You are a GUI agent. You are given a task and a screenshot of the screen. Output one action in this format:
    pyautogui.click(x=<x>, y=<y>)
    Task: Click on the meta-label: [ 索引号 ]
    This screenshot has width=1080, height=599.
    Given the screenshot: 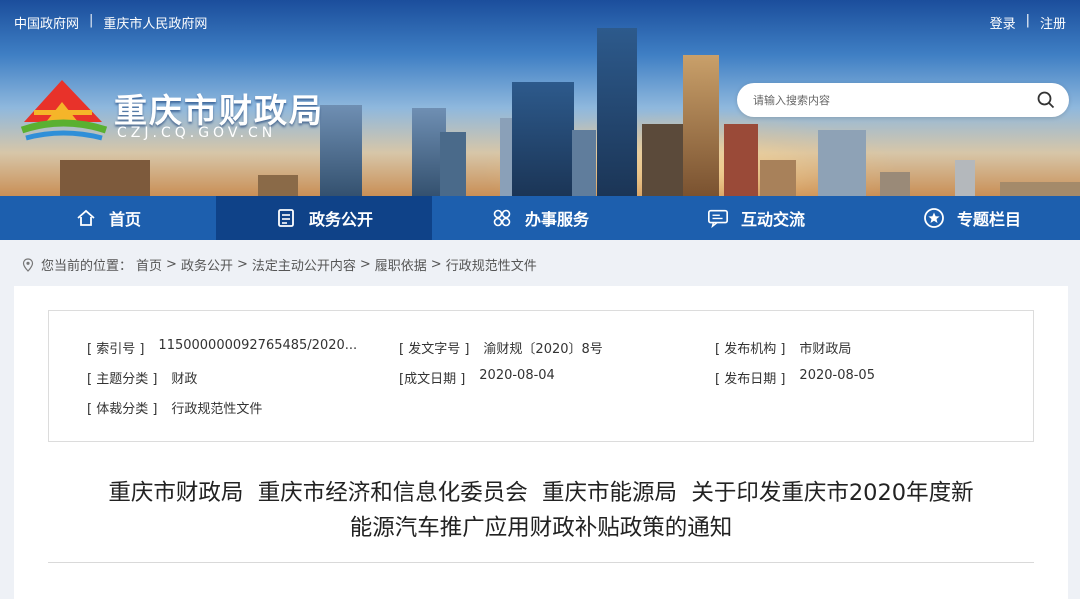 What is the action you would take?
    pyautogui.click(x=116, y=349)
    